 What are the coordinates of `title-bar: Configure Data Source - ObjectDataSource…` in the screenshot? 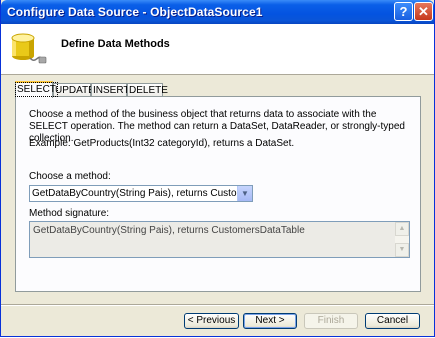 It's located at (217, 12).